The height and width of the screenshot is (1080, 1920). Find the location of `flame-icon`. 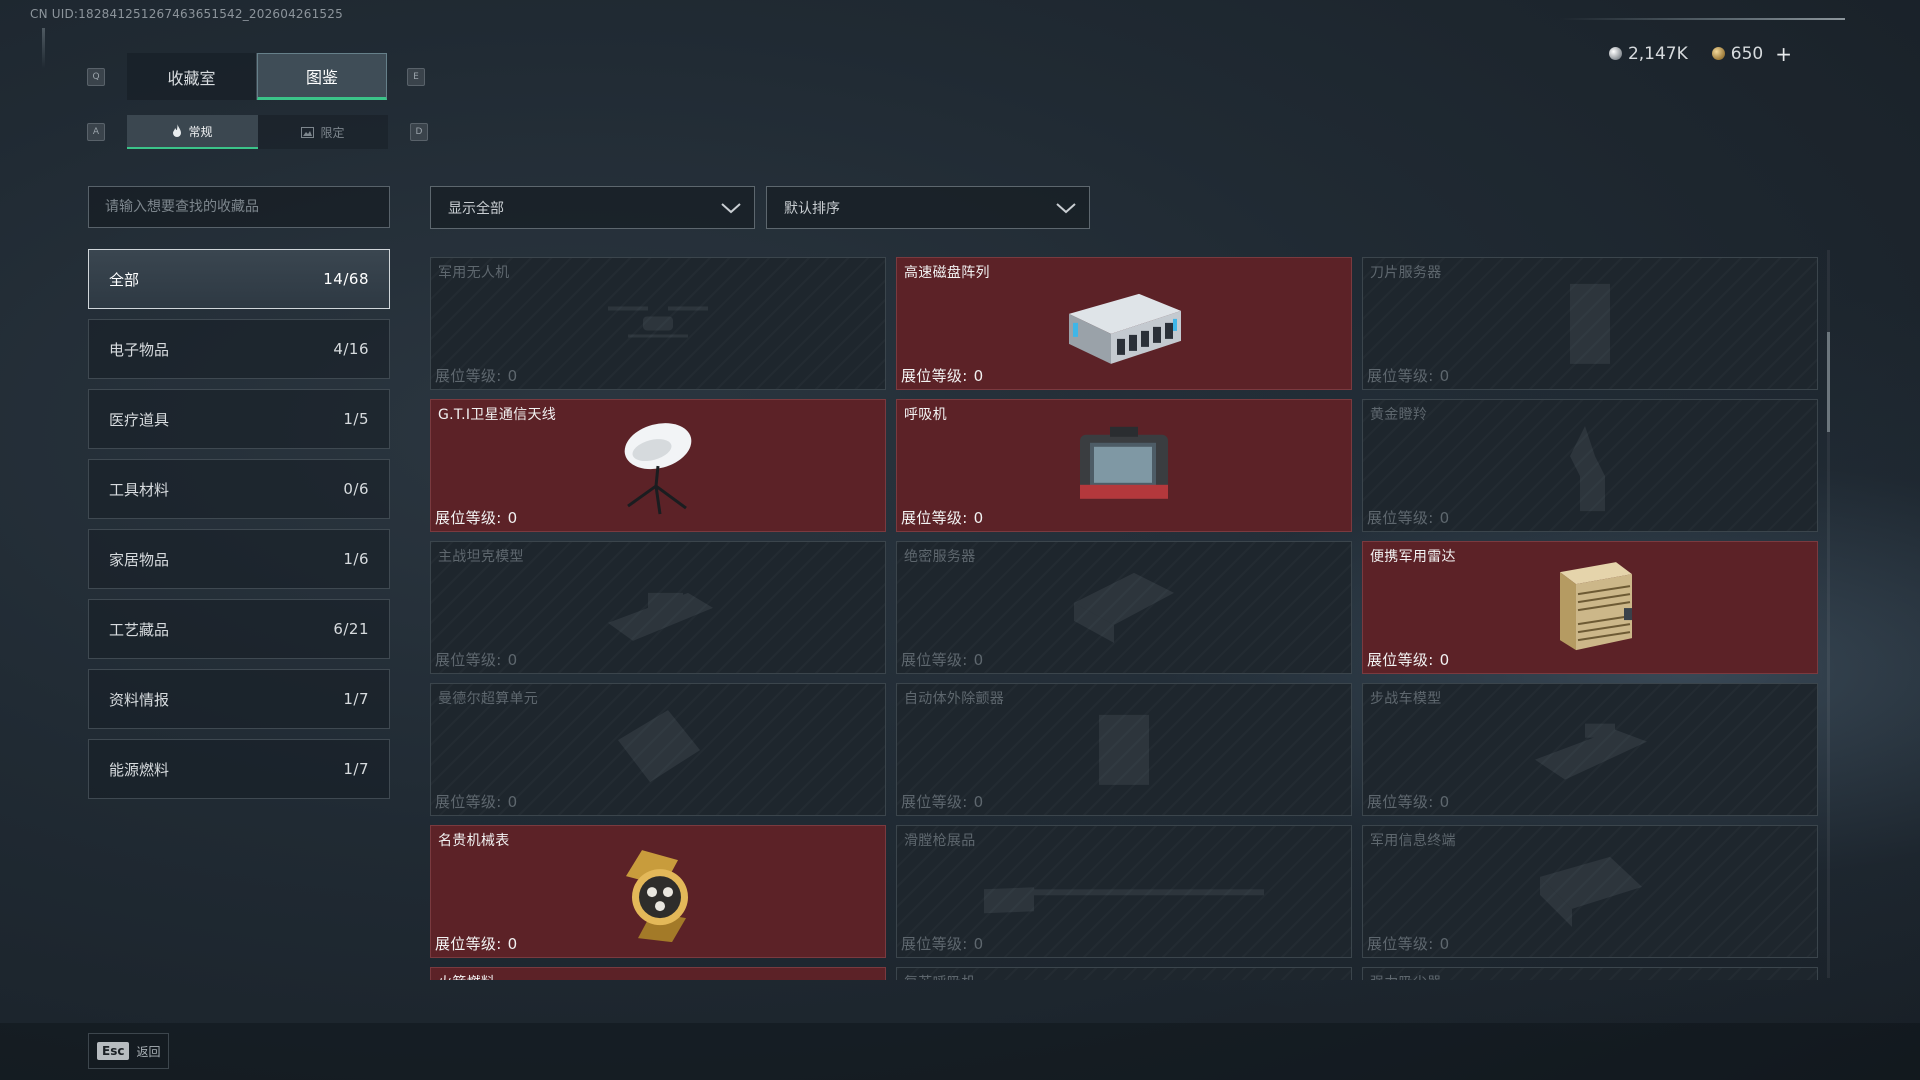

flame-icon is located at coordinates (177, 130).